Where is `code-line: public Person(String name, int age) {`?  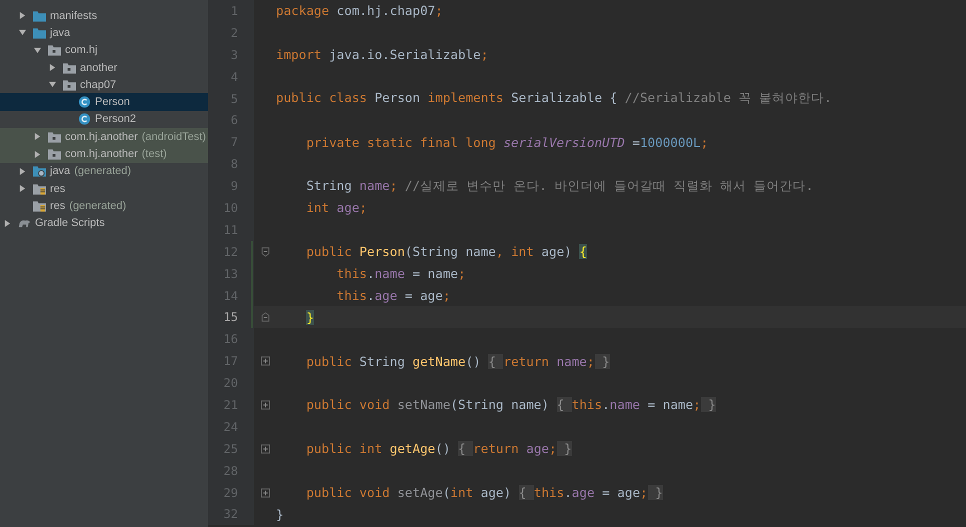 code-line: public Person(String name, int age) { is located at coordinates (446, 252).